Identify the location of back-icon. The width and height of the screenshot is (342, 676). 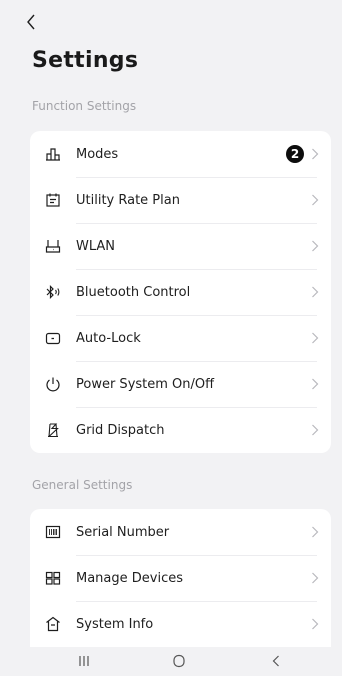
(275, 661).